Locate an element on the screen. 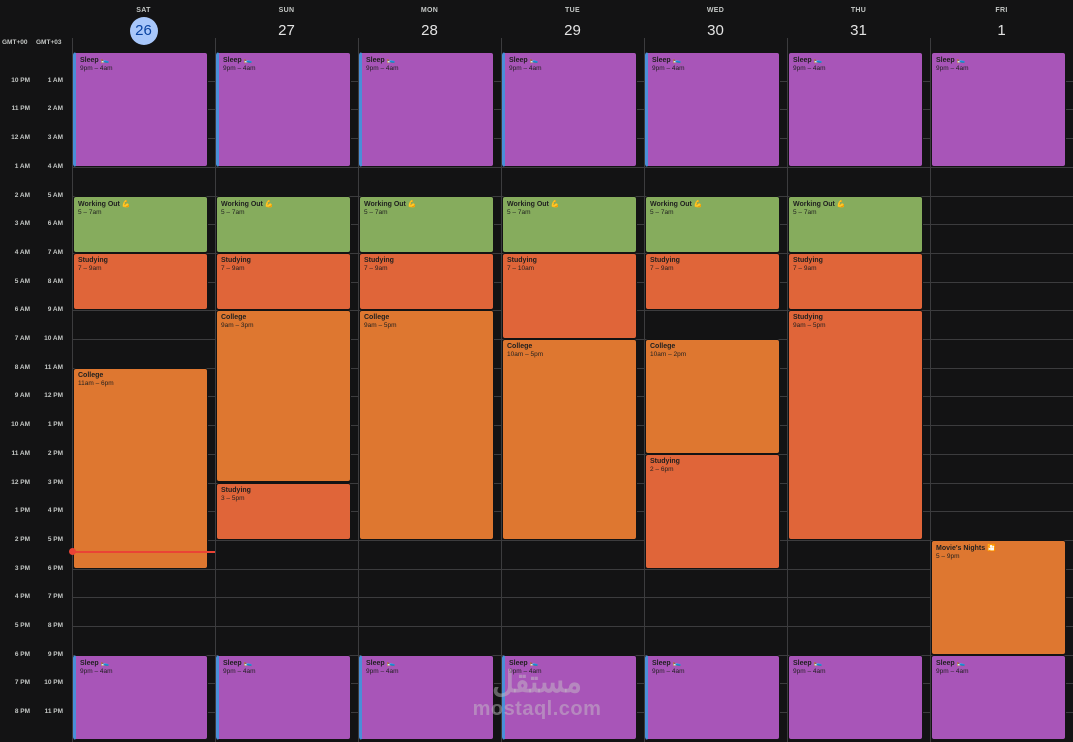 Image resolution: width=1073 pixels, height=742 pixels. timezone-primary-label: GMT+00 is located at coordinates (15, 42).